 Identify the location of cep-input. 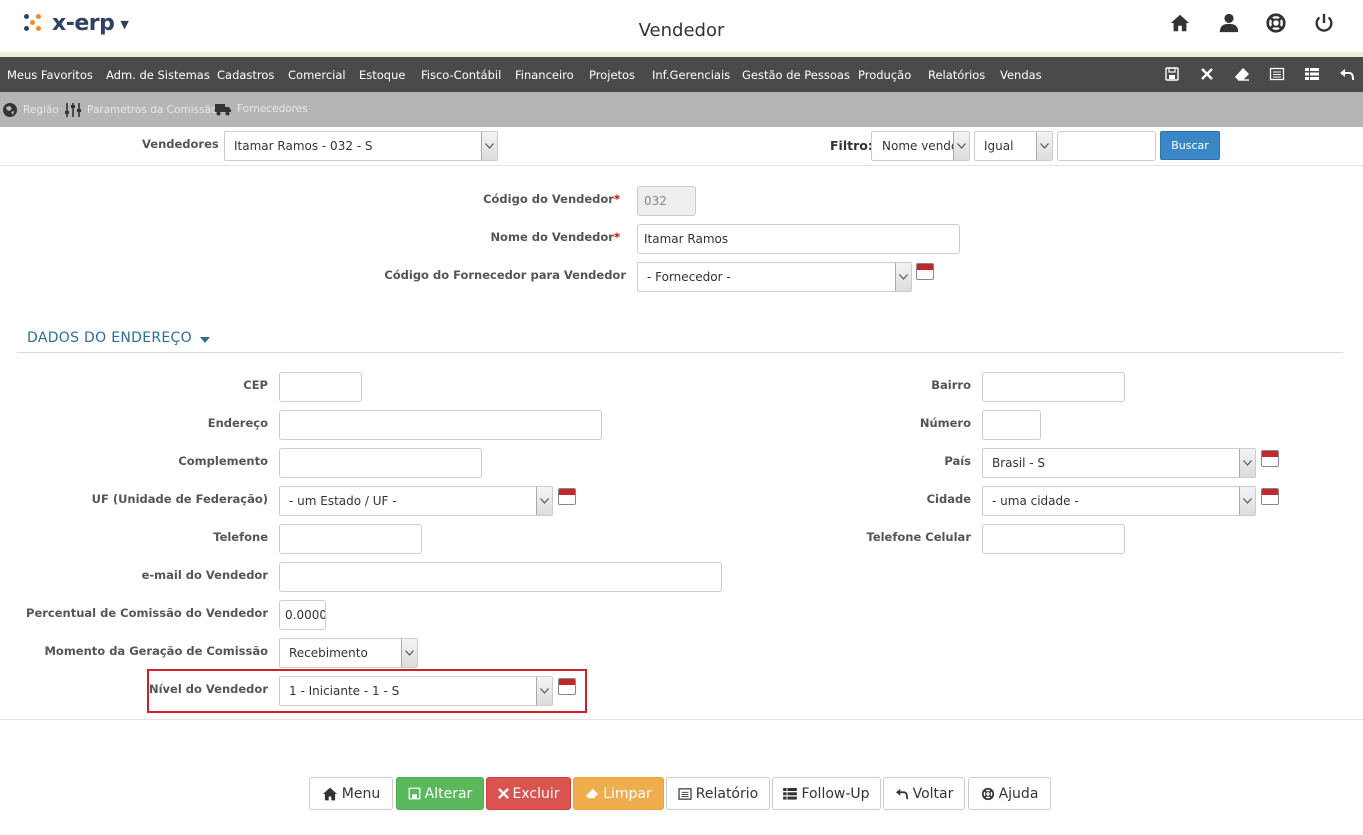
(320, 387).